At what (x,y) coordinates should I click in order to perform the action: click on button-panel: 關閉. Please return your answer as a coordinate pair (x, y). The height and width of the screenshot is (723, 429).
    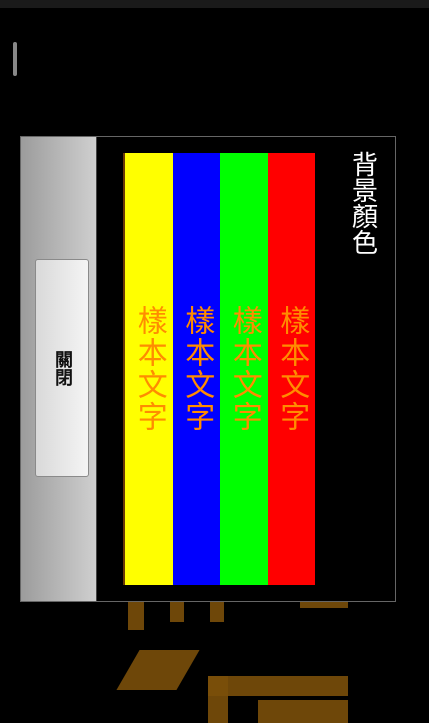
    Looking at the image, I should click on (59, 369).